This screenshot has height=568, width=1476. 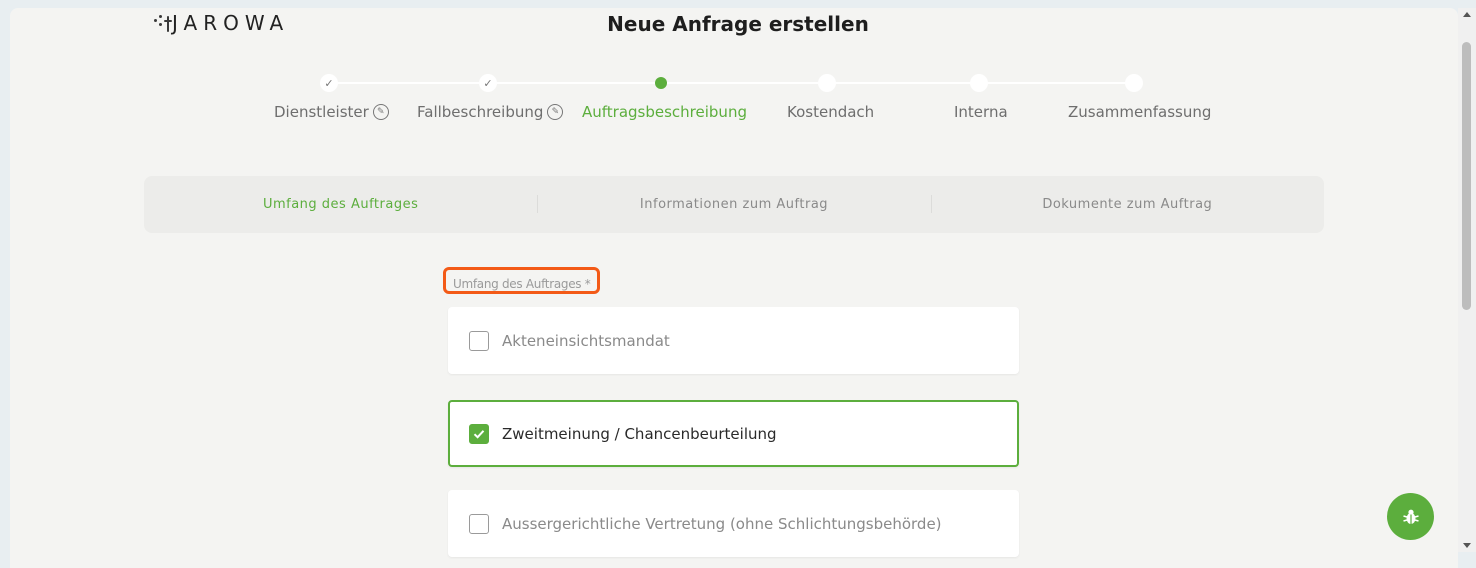 What do you see at coordinates (1467, 14) in the screenshot?
I see `scroll-up-arrow-icon` at bounding box center [1467, 14].